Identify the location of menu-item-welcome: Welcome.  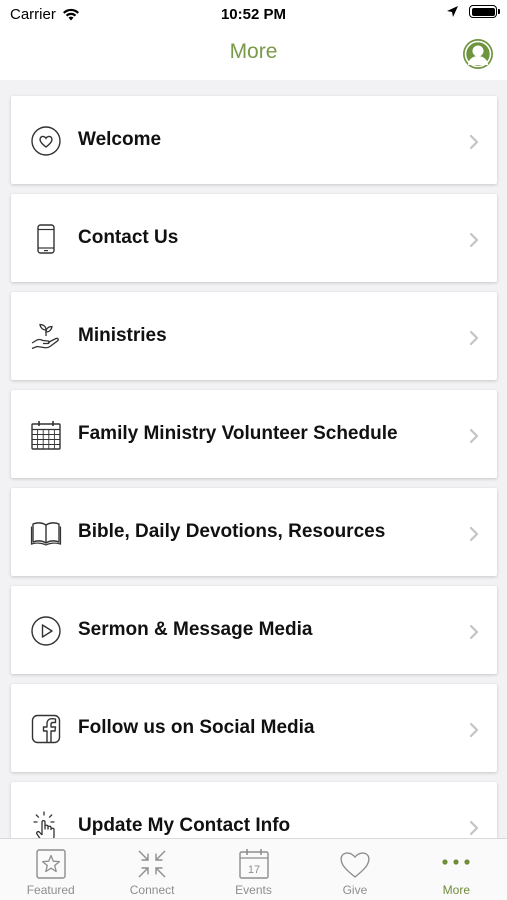
(254, 140).